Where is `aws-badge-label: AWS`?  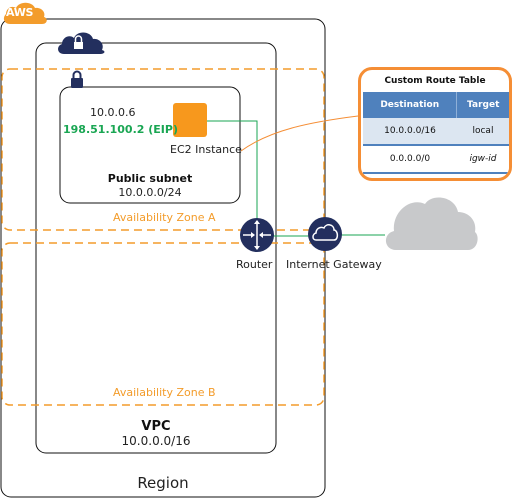 aws-badge-label: AWS is located at coordinates (20, 12).